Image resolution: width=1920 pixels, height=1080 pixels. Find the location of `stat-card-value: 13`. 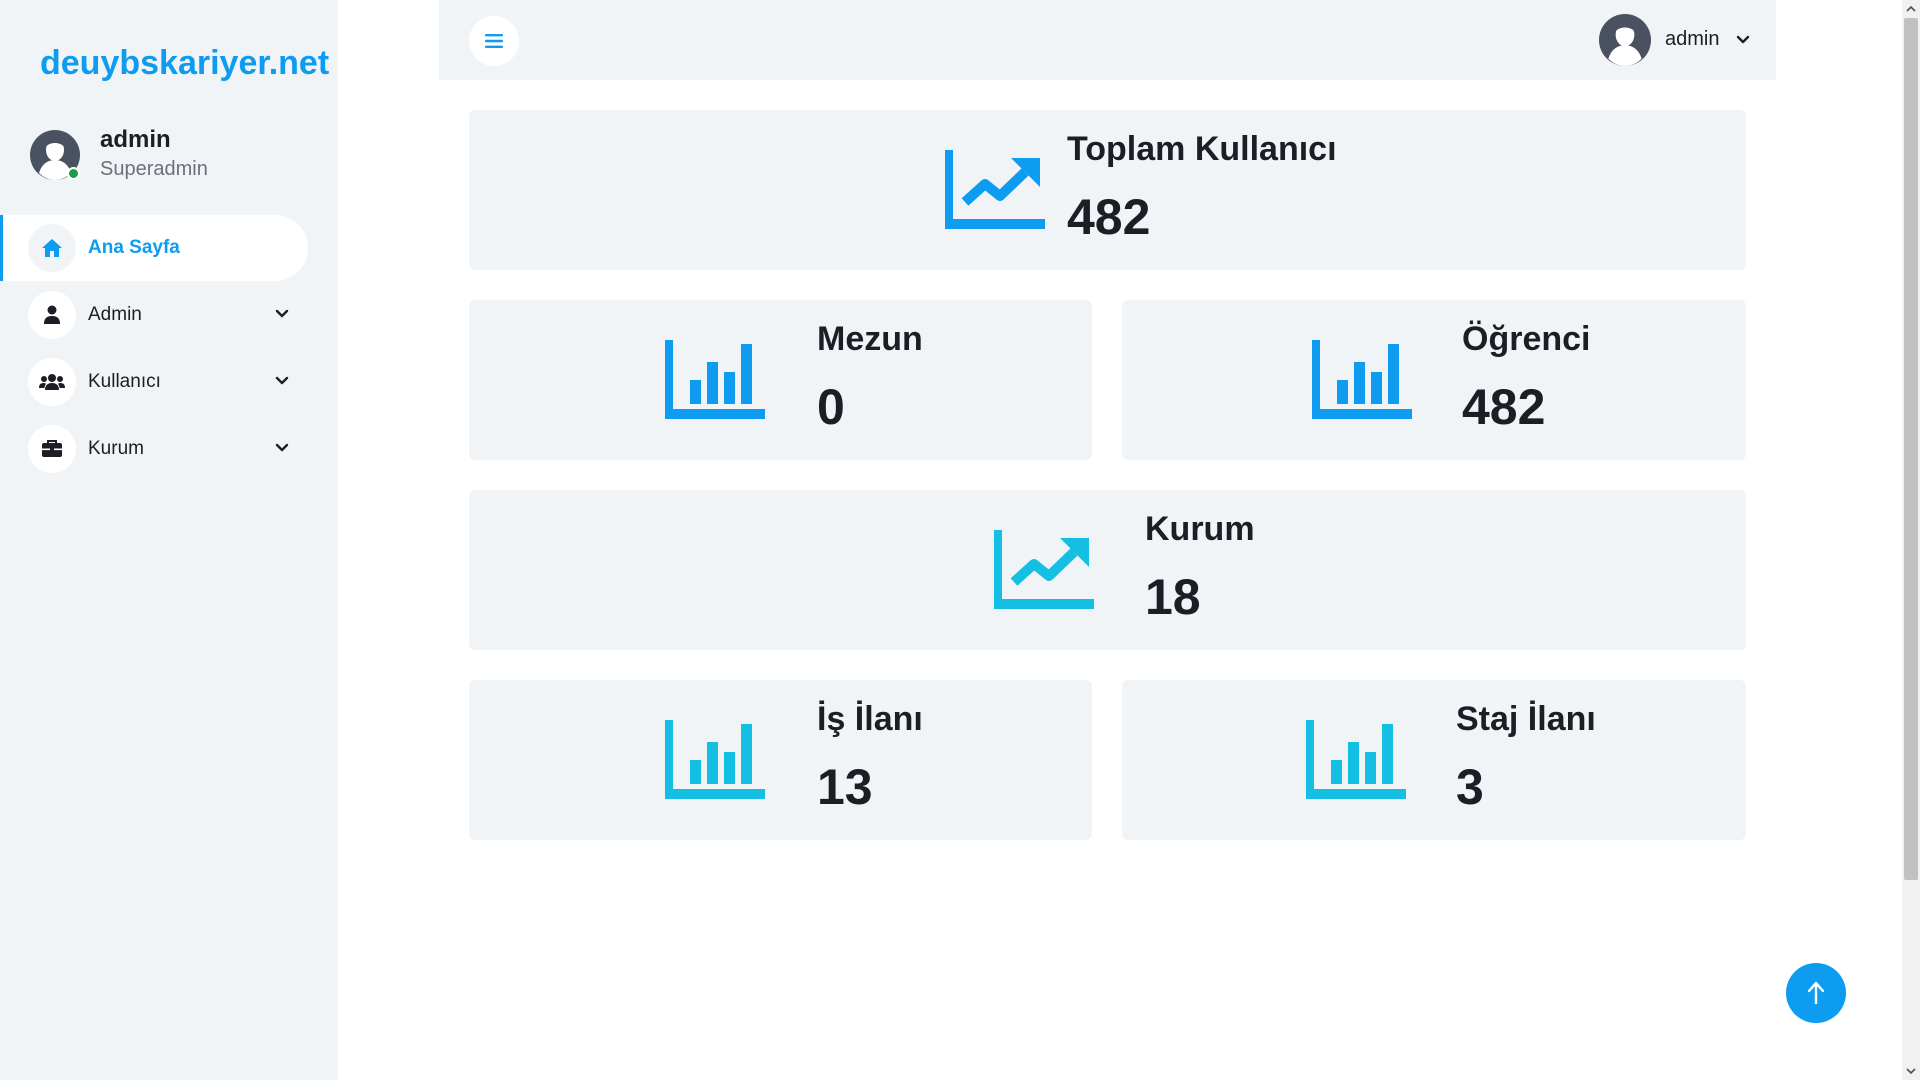

stat-card-value: 13 is located at coordinates (845, 787).